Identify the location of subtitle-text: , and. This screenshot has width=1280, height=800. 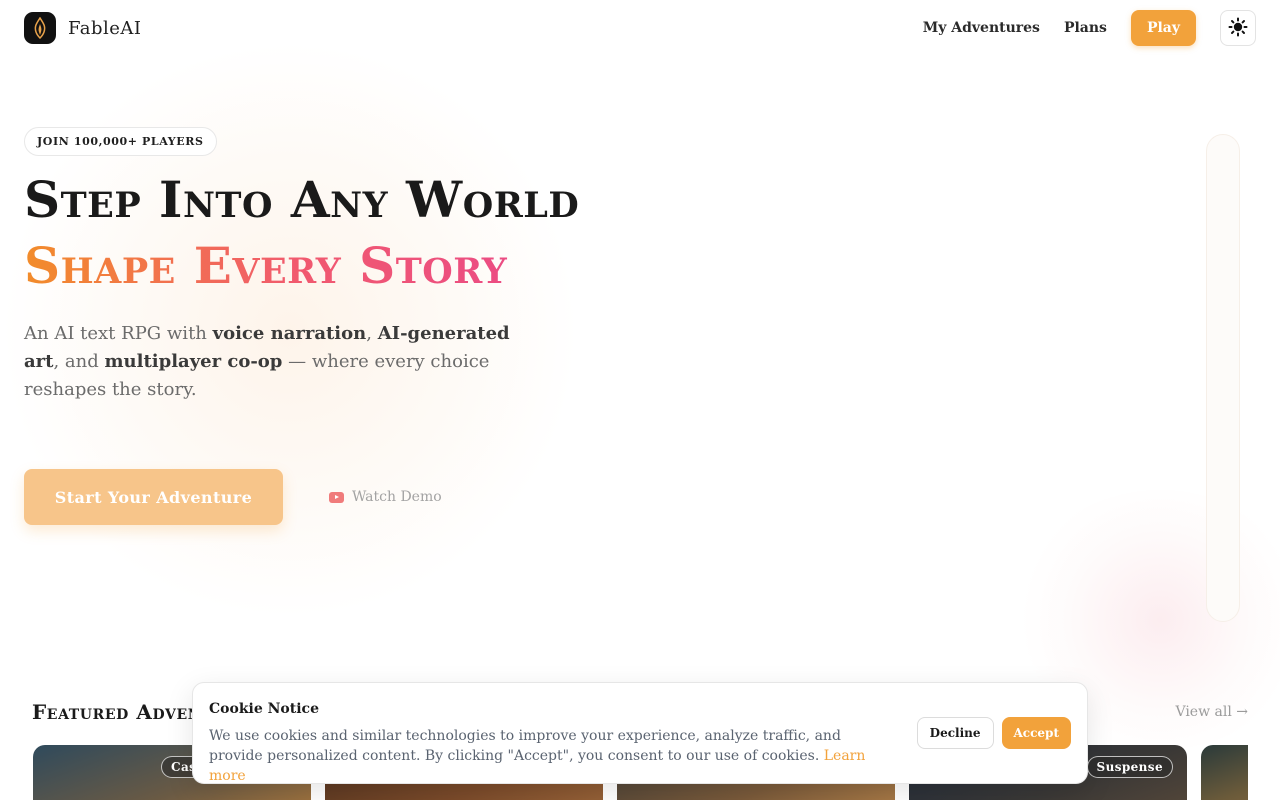
(79, 361).